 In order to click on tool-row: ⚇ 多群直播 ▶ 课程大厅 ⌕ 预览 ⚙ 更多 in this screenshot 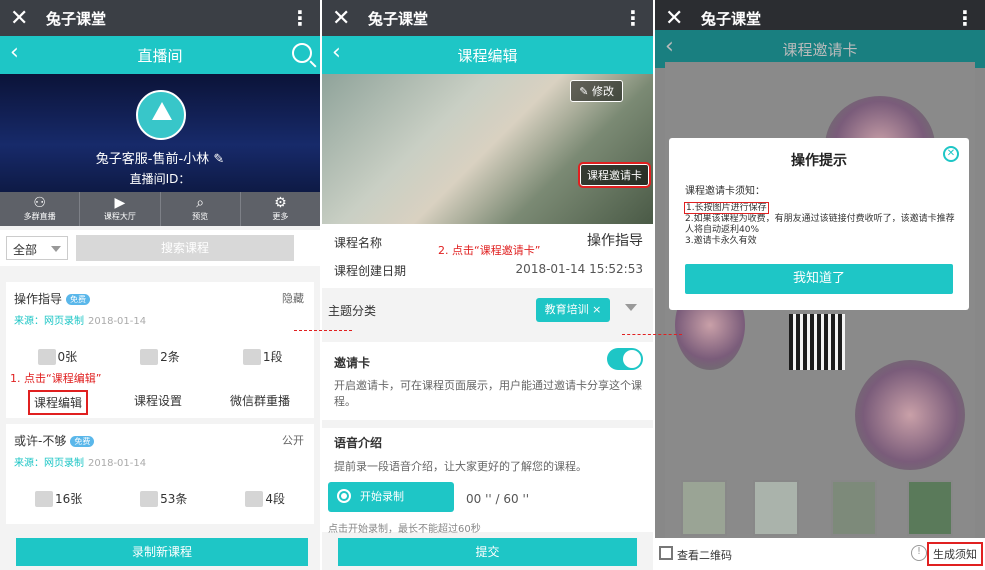, I will do `click(160, 209)`.